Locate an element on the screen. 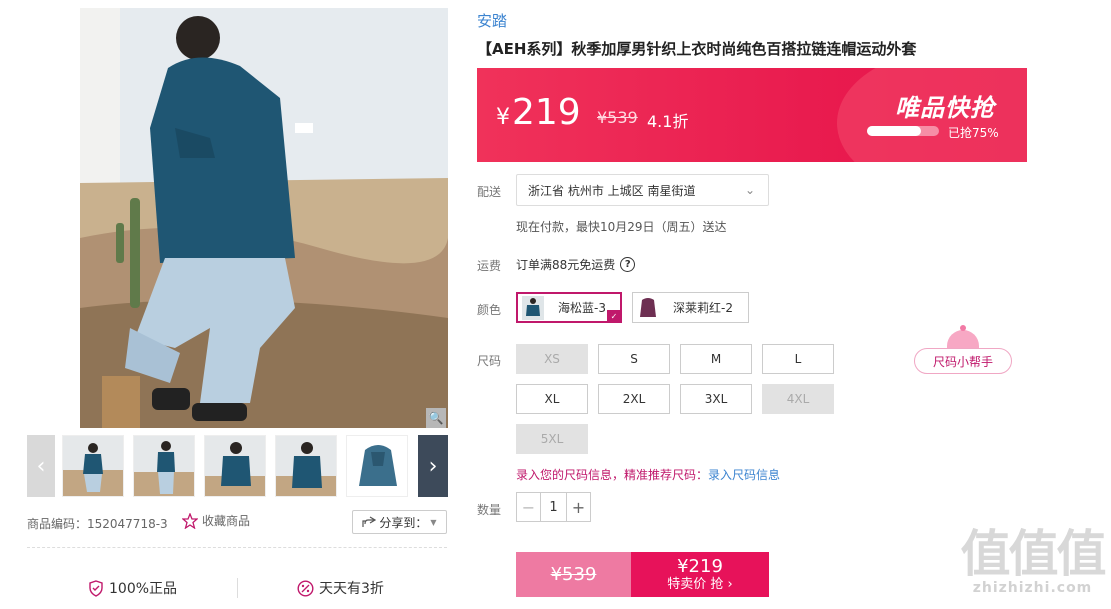 Image resolution: width=1111 pixels, height=609 pixels. share-label: 分享到： is located at coordinates (403, 522).